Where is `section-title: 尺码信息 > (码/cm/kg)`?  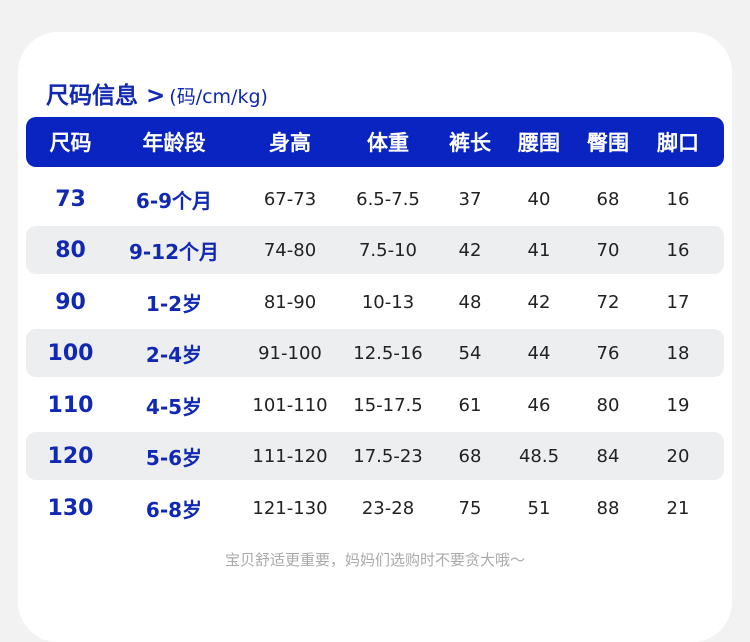 section-title: 尺码信息 > (码/cm/kg) is located at coordinates (157, 92).